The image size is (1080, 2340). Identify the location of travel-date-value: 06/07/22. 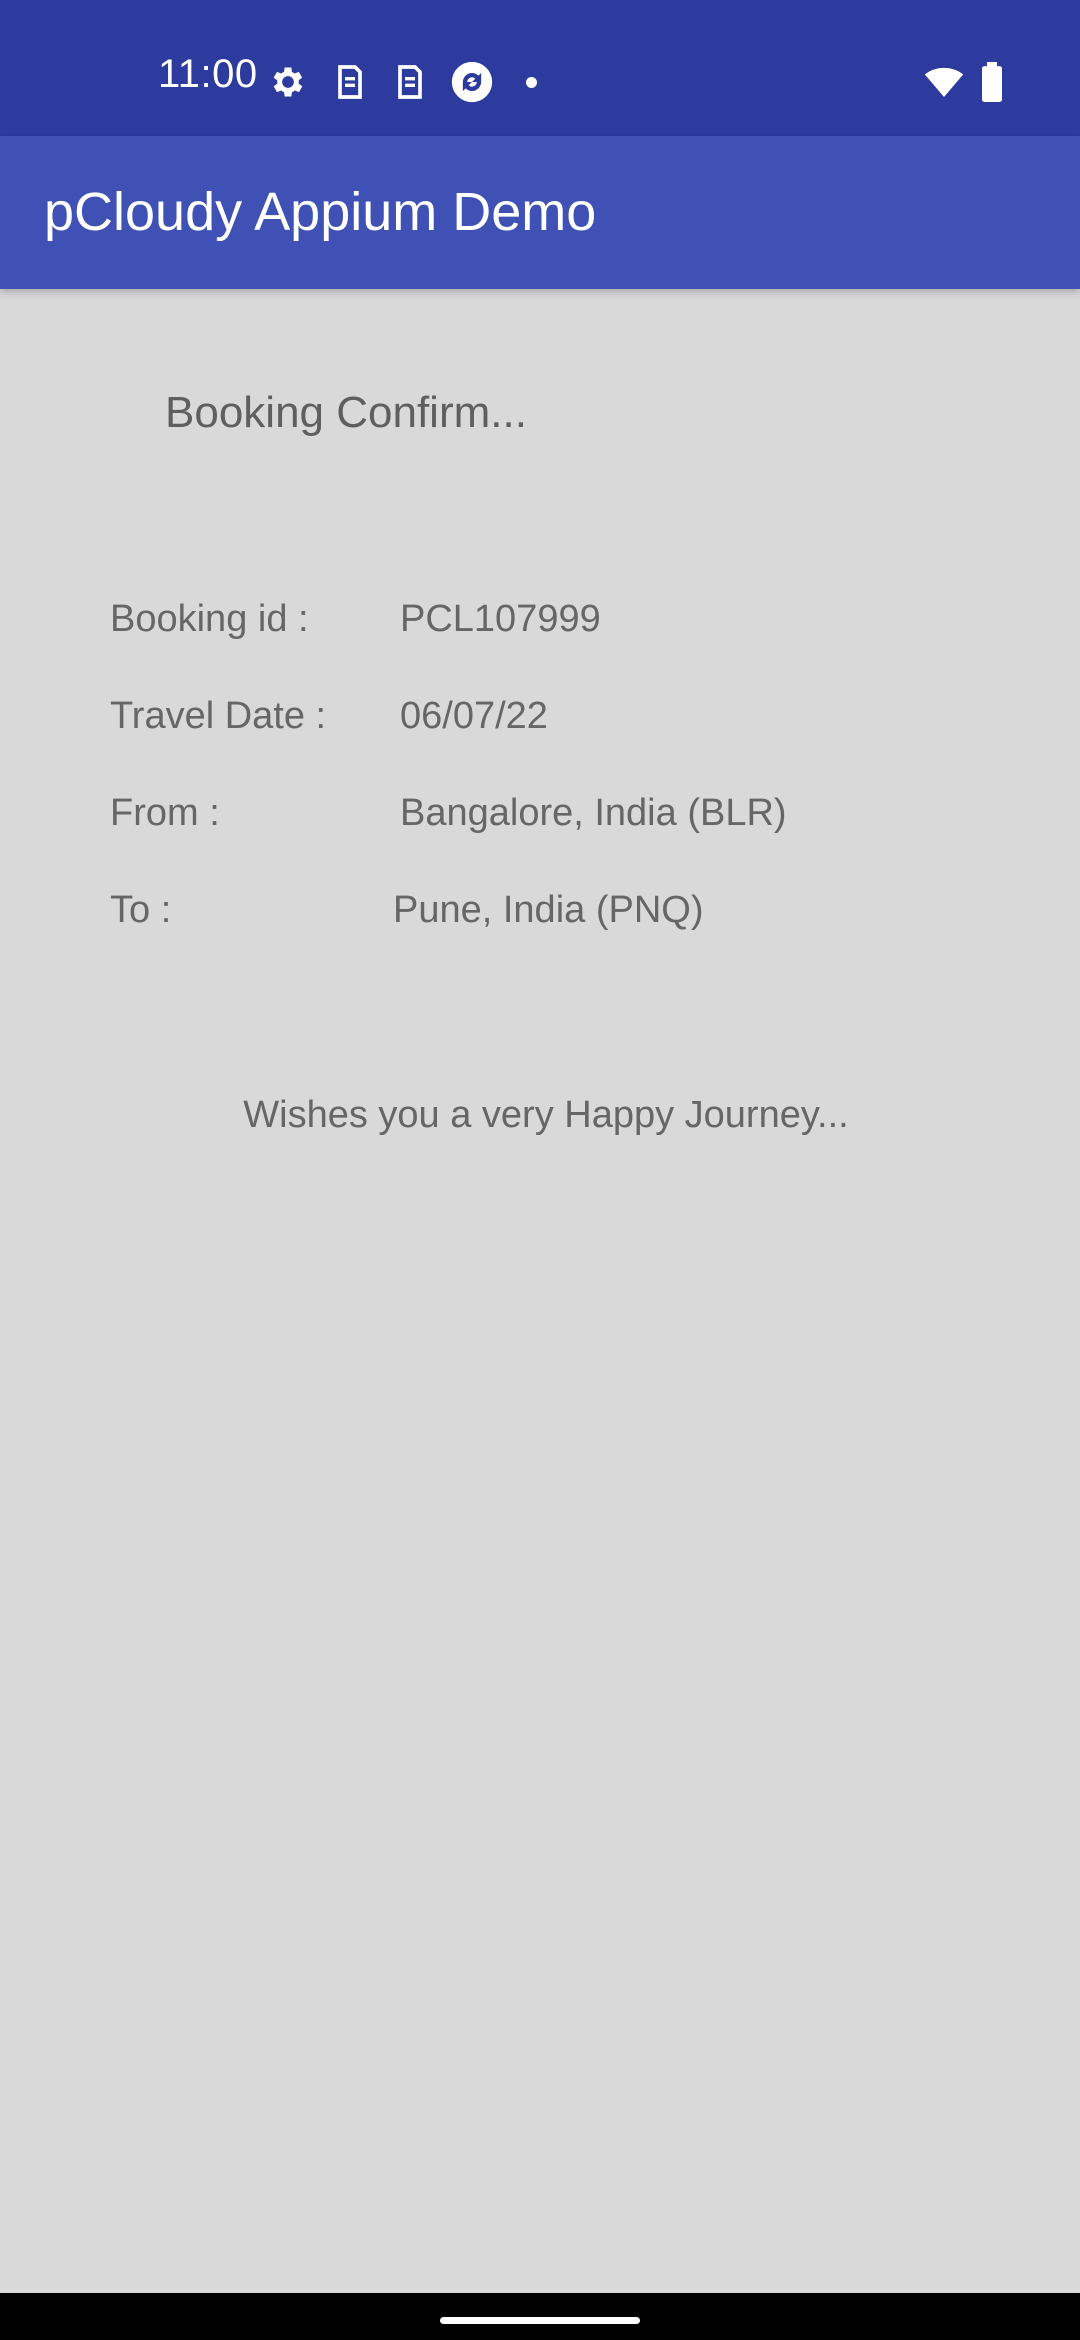
(474, 716).